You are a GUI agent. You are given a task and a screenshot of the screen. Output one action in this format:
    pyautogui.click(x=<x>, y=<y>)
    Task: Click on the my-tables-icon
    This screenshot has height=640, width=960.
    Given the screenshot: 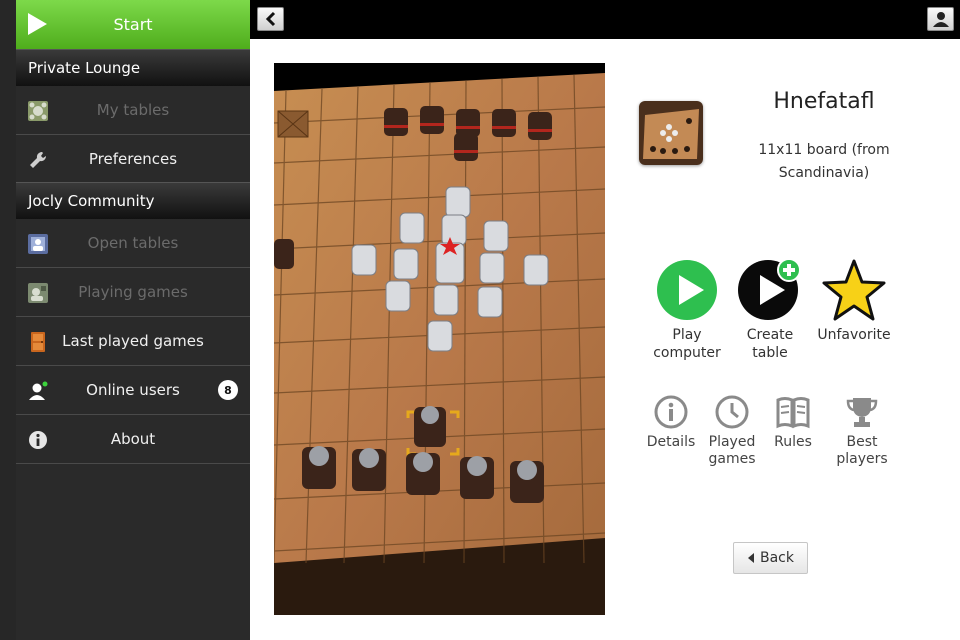 What is the action you would take?
    pyautogui.click(x=38, y=111)
    